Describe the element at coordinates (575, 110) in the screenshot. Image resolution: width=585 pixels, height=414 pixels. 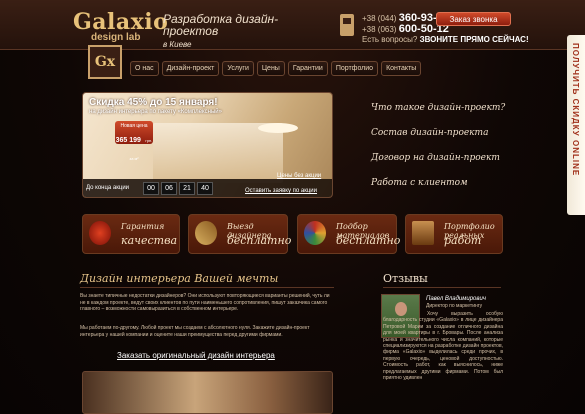
I see `side-tab-label: ПОЛУЧИТЬ СКИДКУ ONLINE` at that location.